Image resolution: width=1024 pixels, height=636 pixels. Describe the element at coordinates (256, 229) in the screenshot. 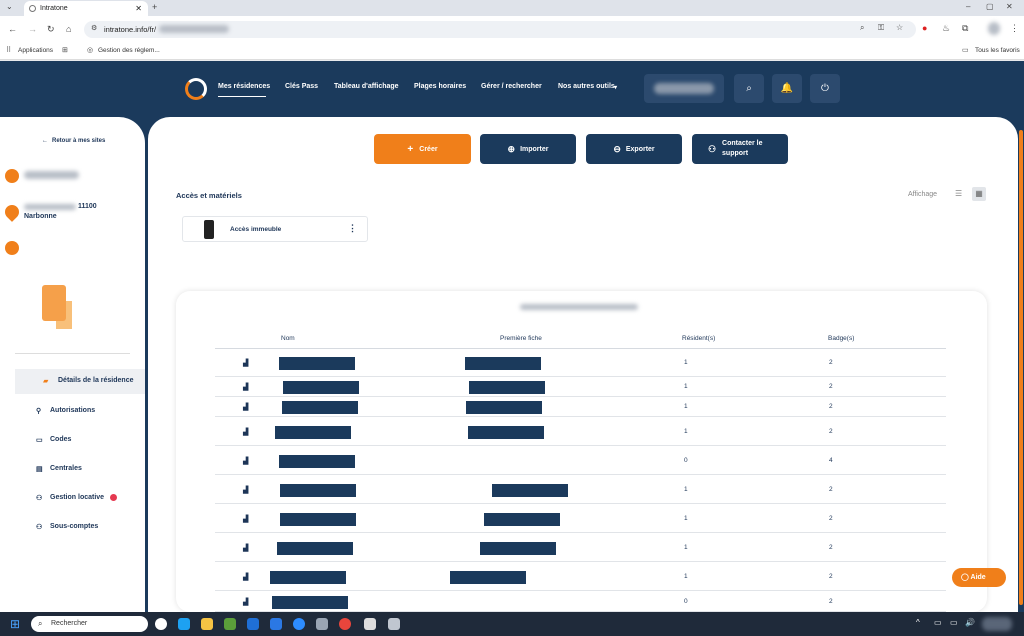

I see `access-card-label: Accès immeuble` at that location.